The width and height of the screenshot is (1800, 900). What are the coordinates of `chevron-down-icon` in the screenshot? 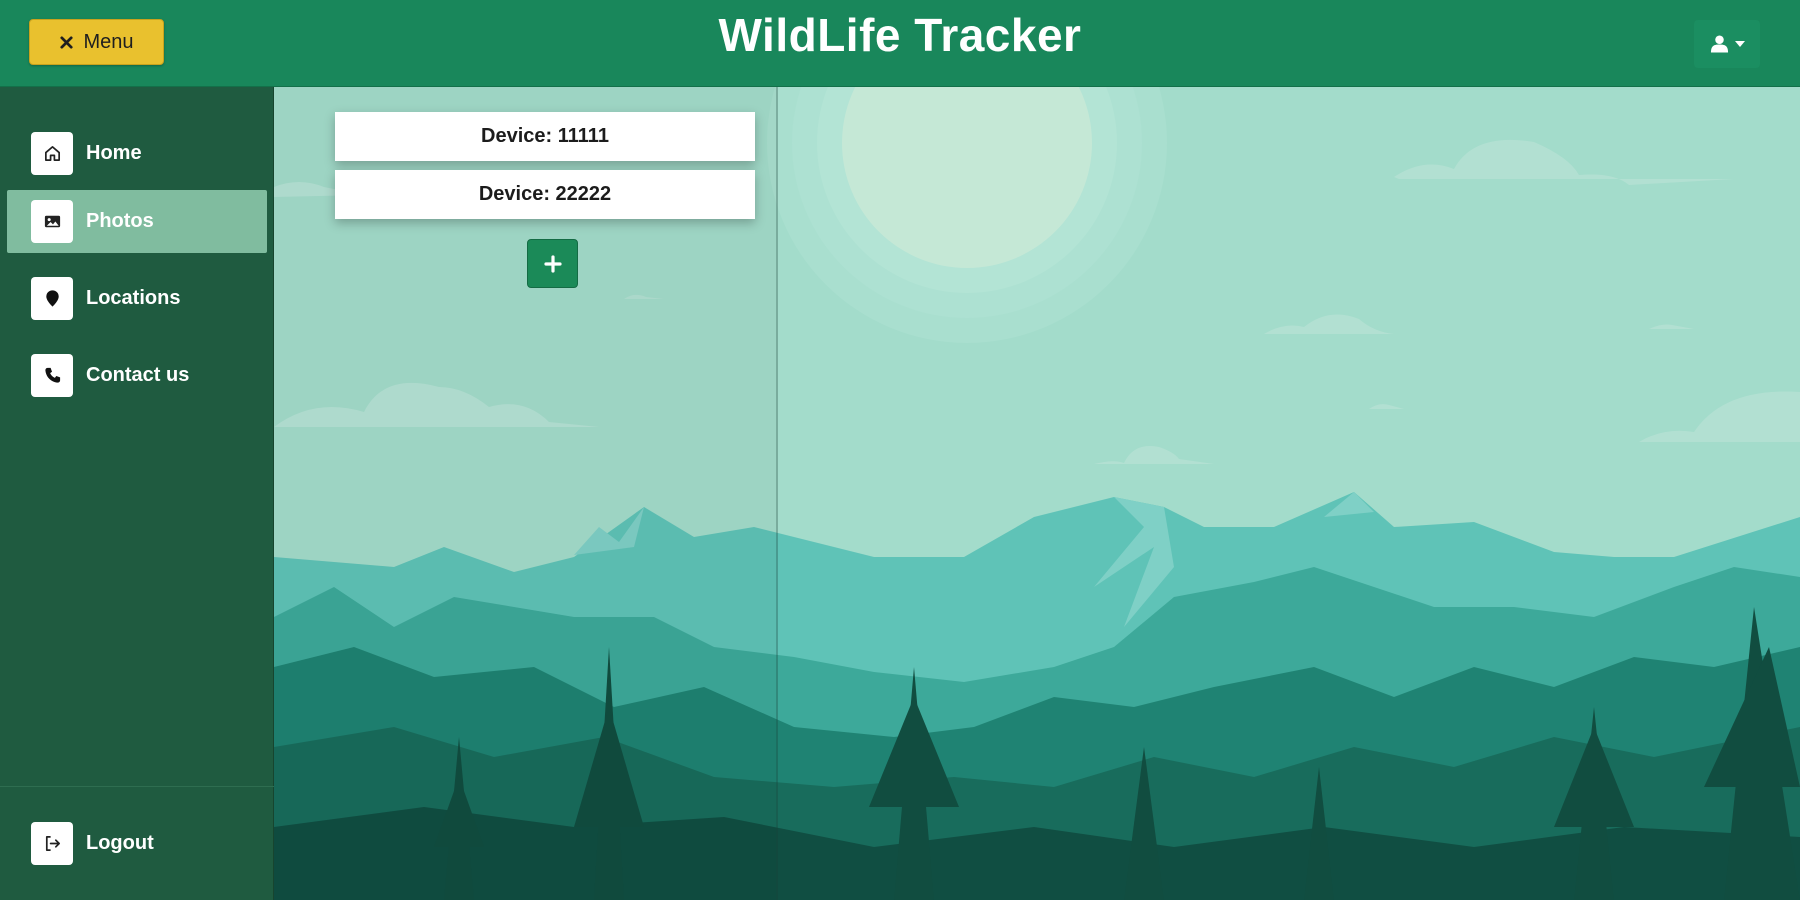 It's located at (1739, 44).